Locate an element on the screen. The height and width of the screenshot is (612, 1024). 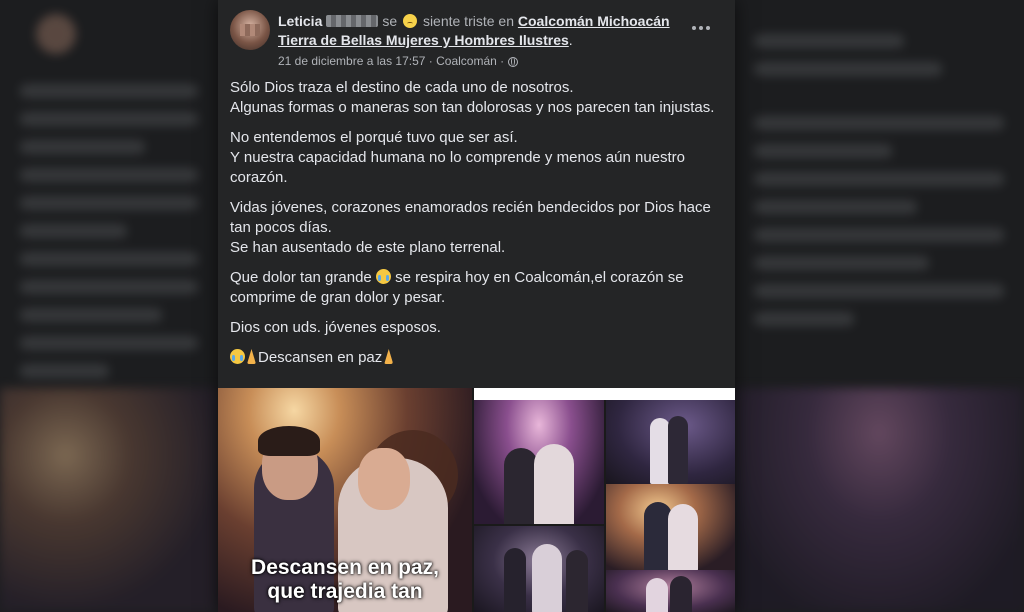
location-end: . is located at coordinates (570, 40).